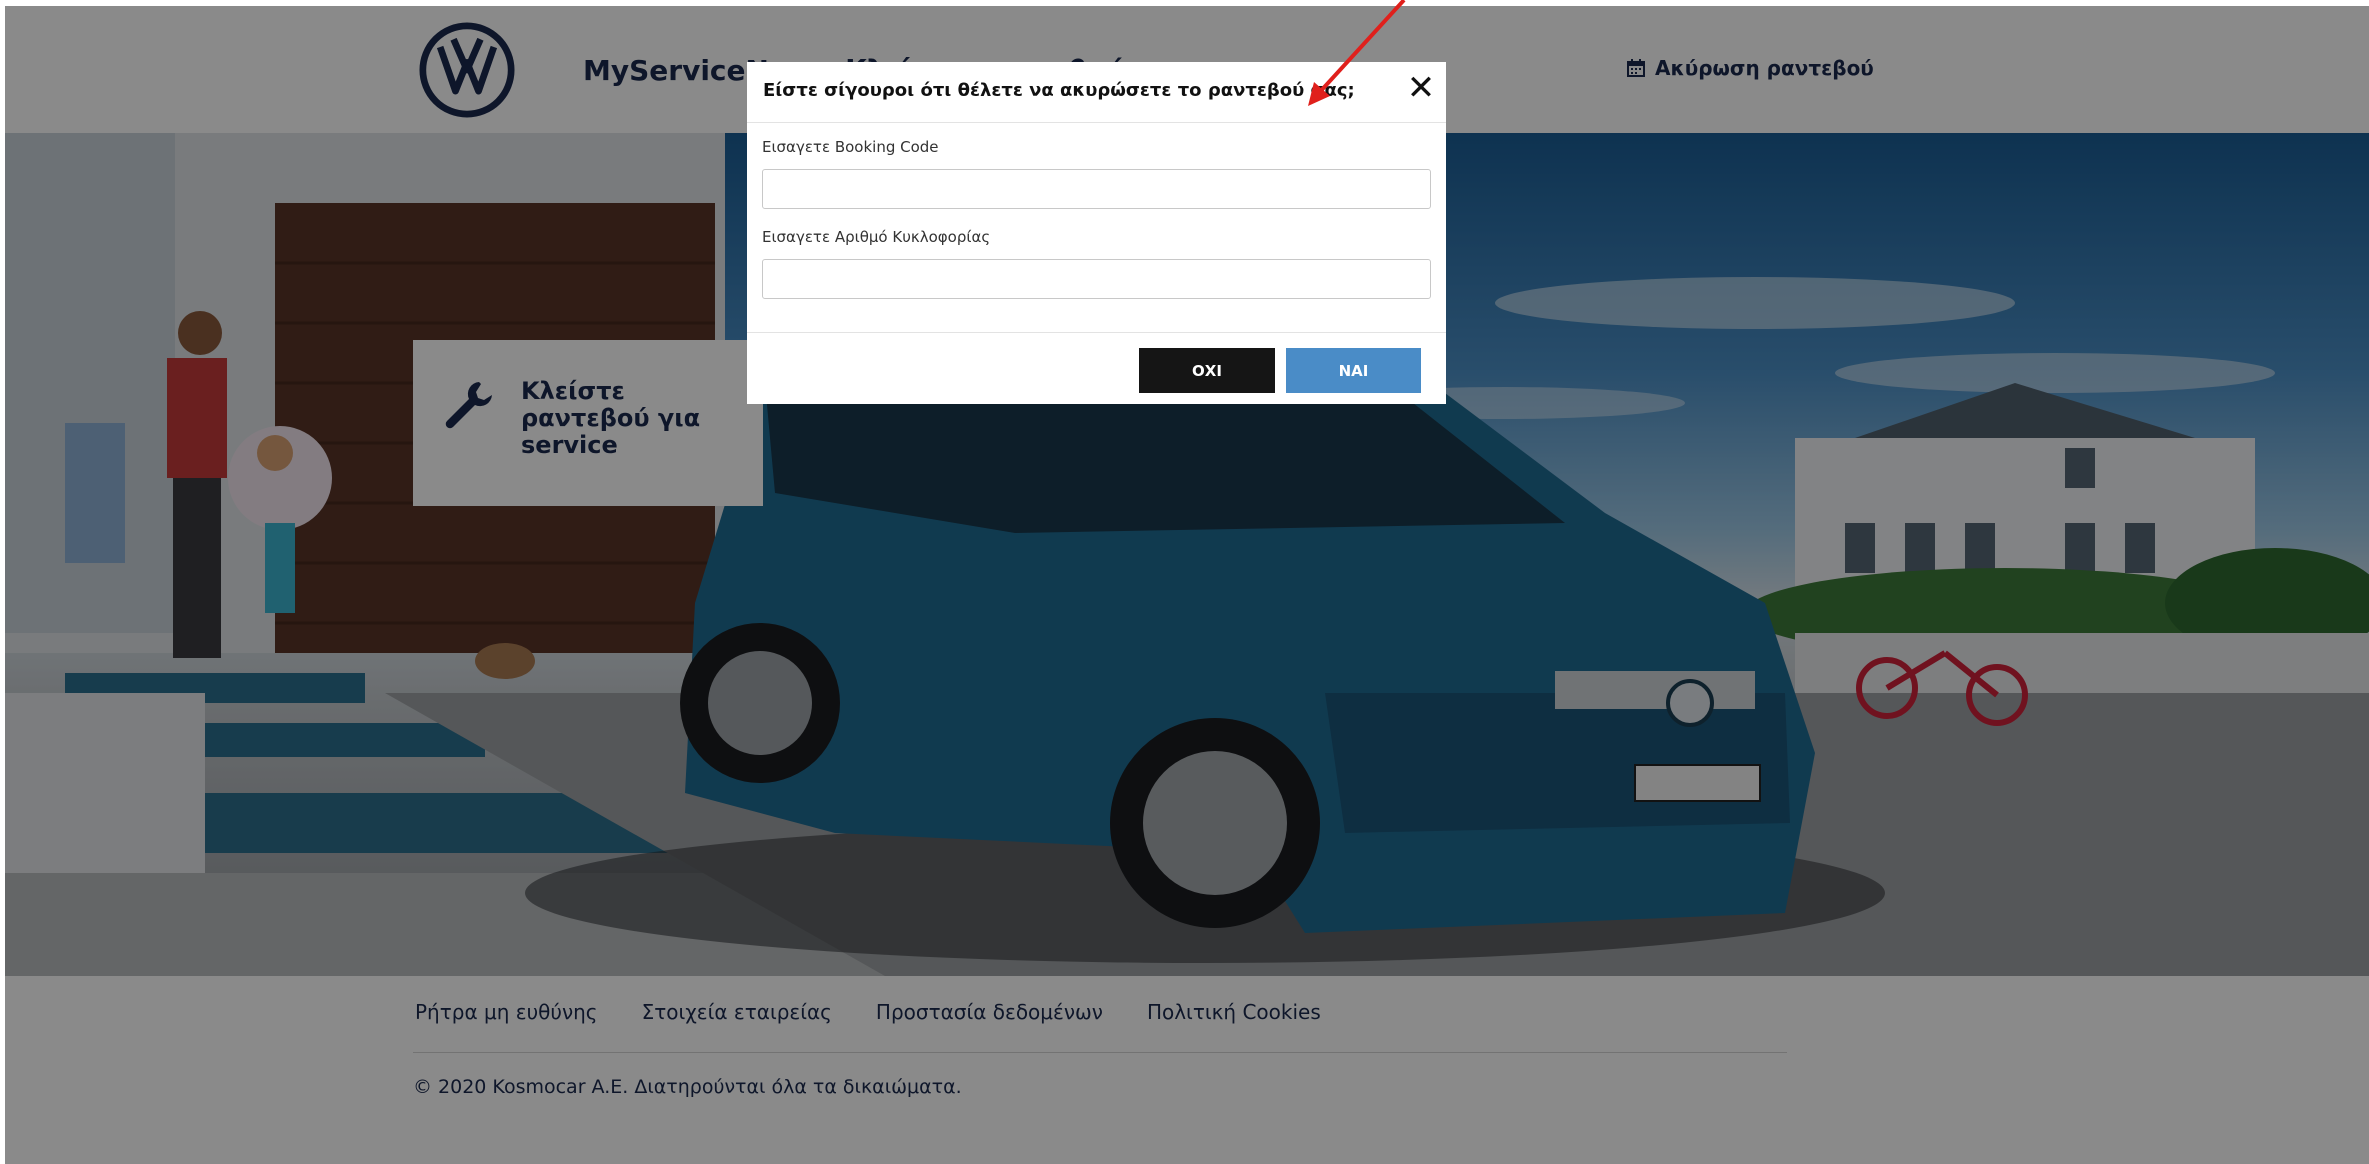 Image resolution: width=2369 pixels, height=1164 pixels. I want to click on dialog-header-divider, so click(1096, 122).